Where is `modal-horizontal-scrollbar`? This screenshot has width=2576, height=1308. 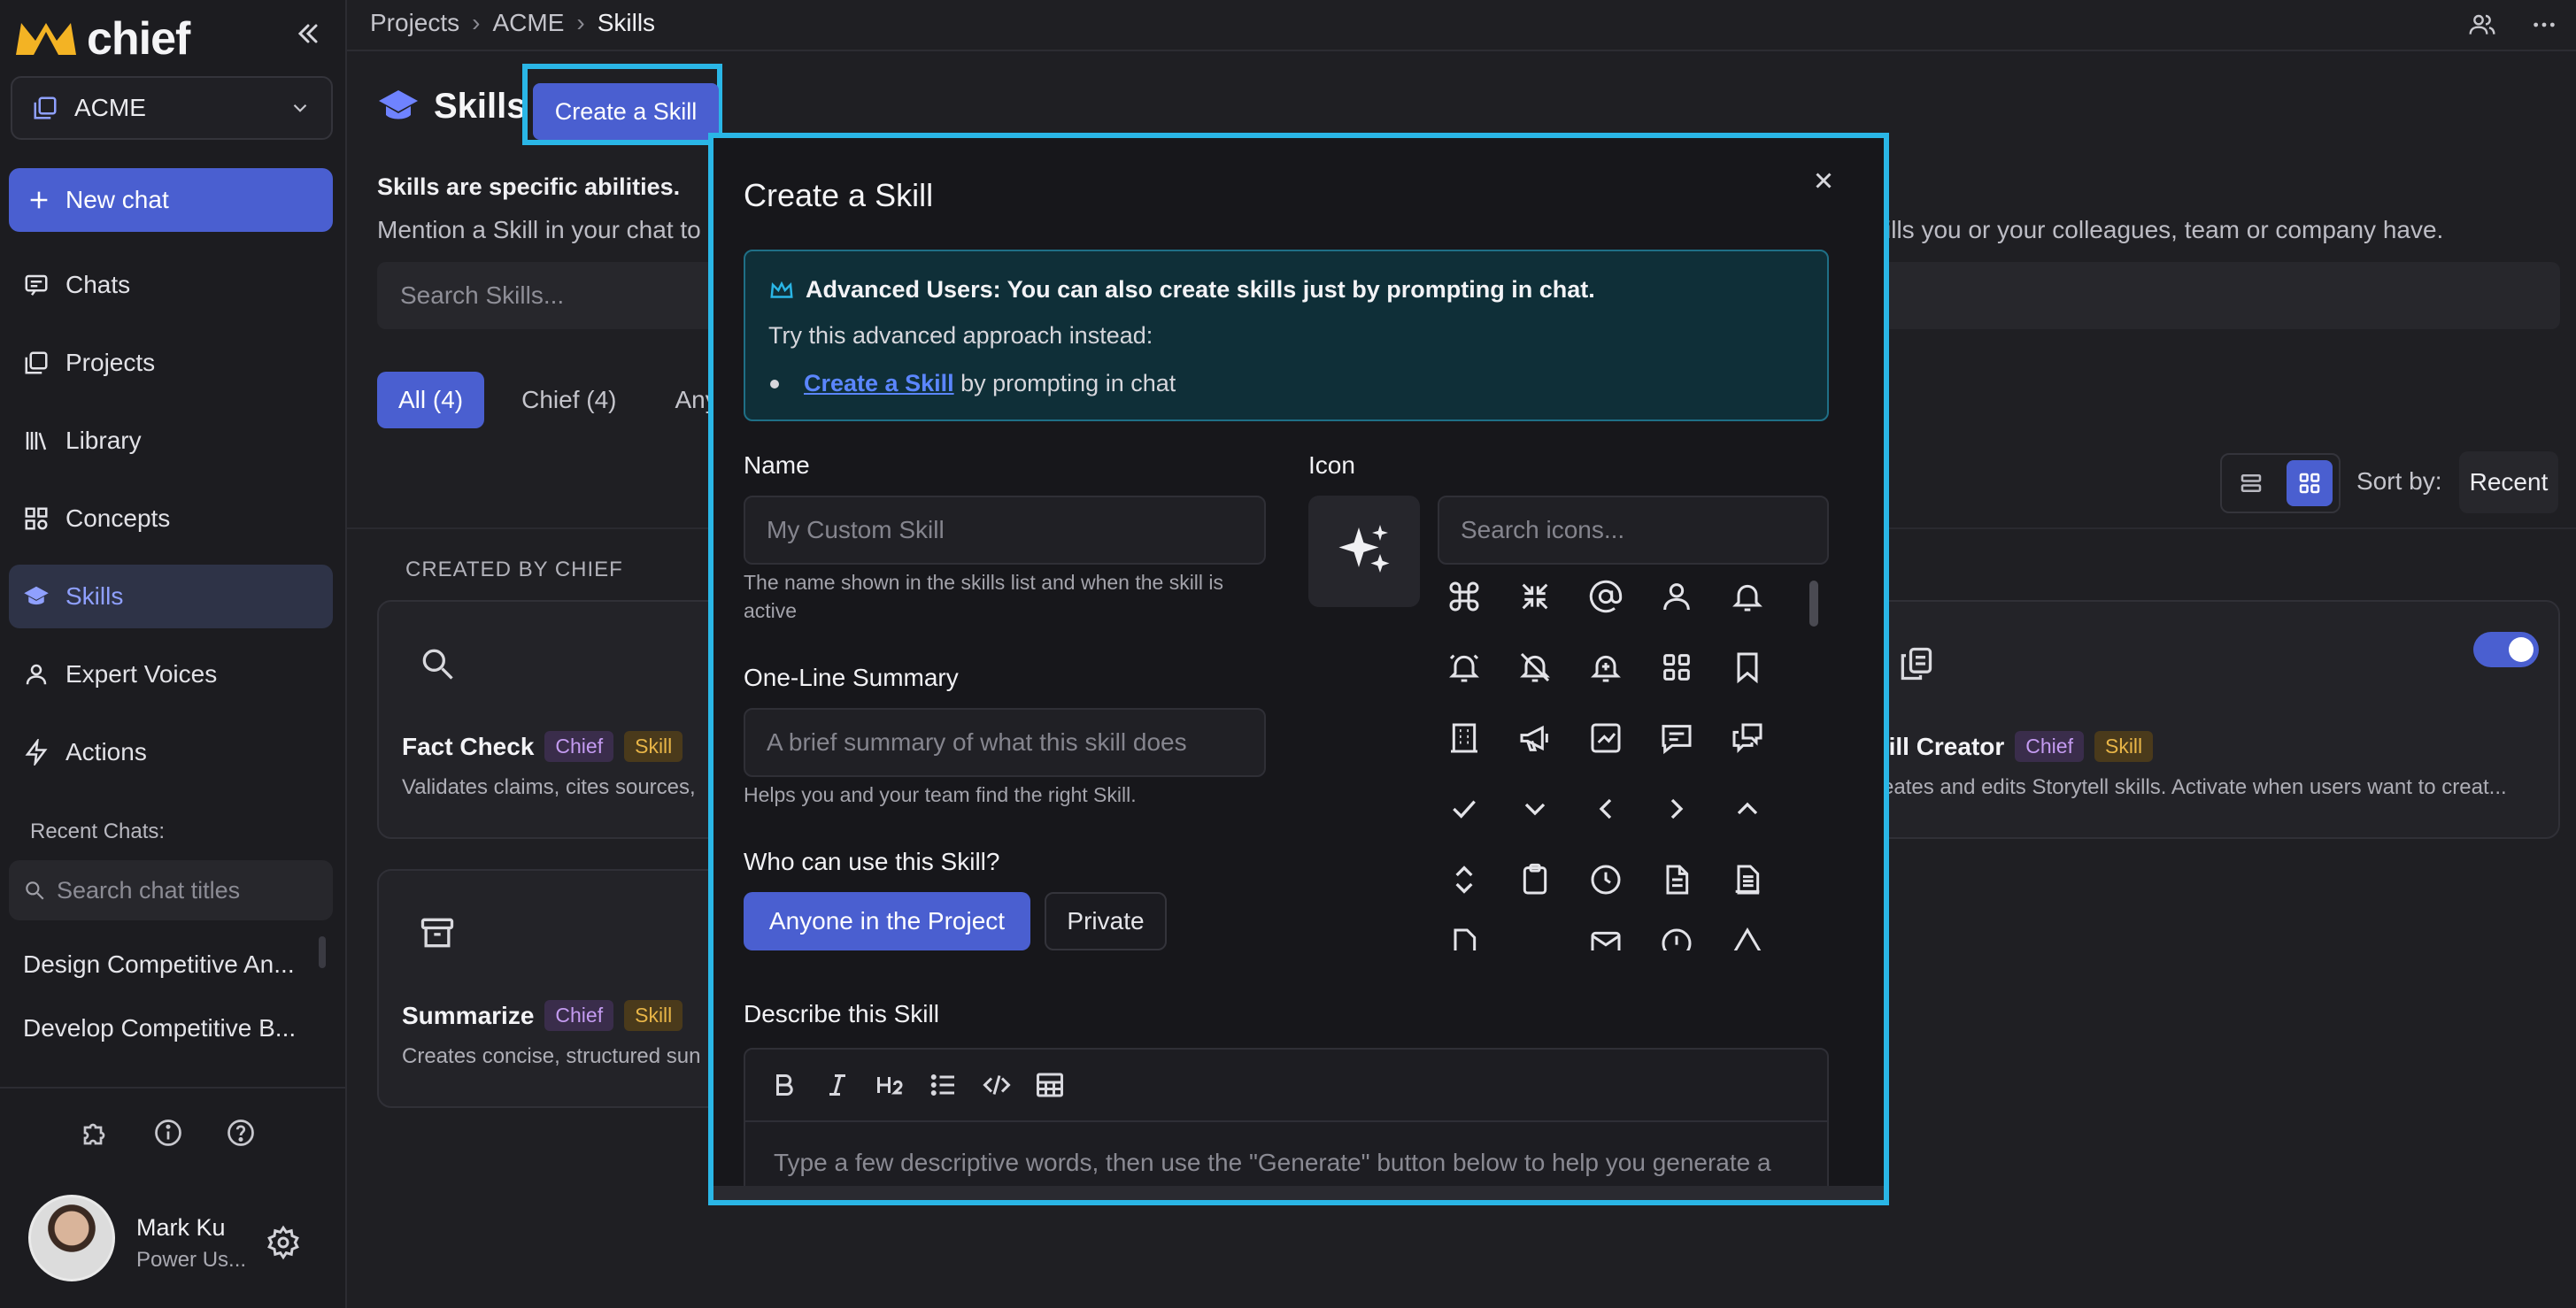 modal-horizontal-scrollbar is located at coordinates (1298, 1193).